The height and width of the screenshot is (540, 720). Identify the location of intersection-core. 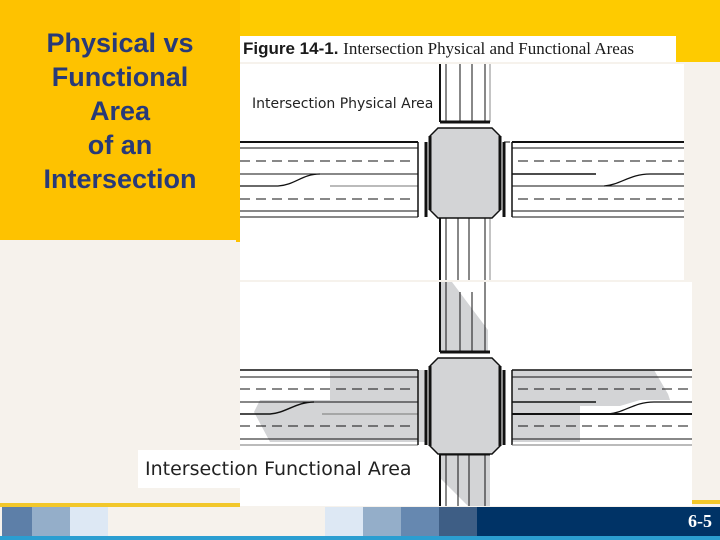
(465, 173).